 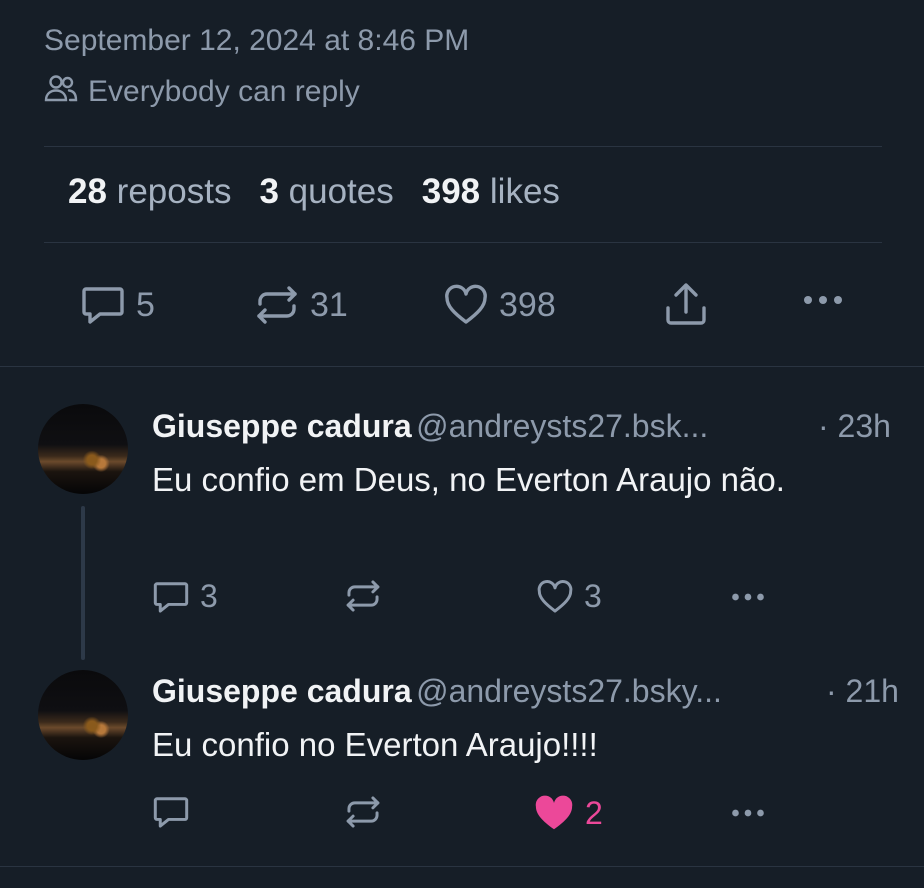 I want to click on post-stats: 28 reposts 3 quotes 398 likes, so click(x=314, y=192).